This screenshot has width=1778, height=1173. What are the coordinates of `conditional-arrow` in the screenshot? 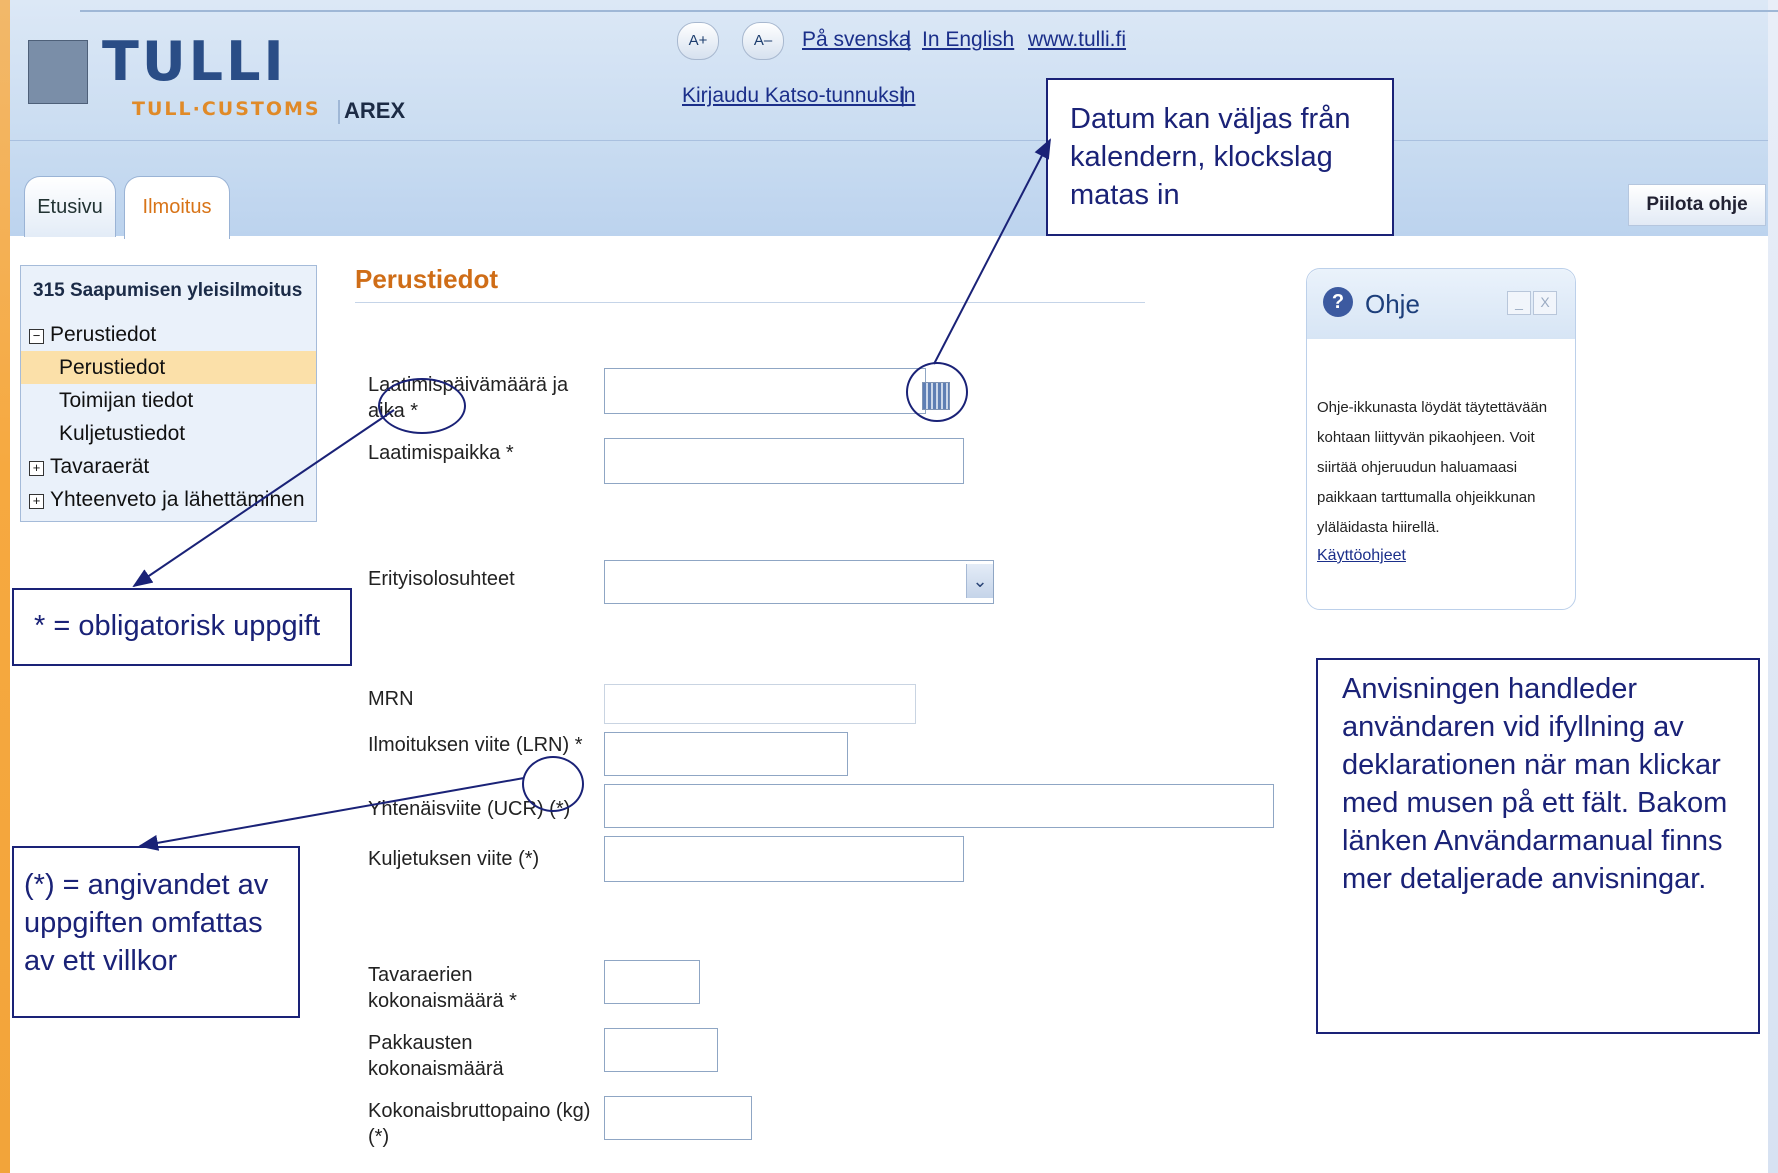 It's located at (331, 814).